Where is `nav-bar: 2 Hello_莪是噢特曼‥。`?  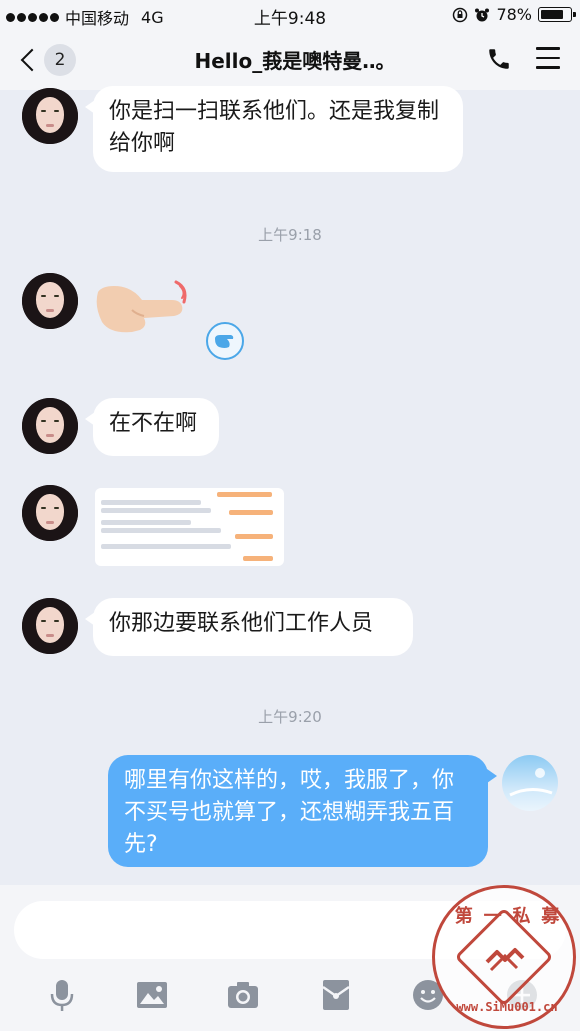
nav-bar: 2 Hello_莪是噢特曼‥。 is located at coordinates (290, 60).